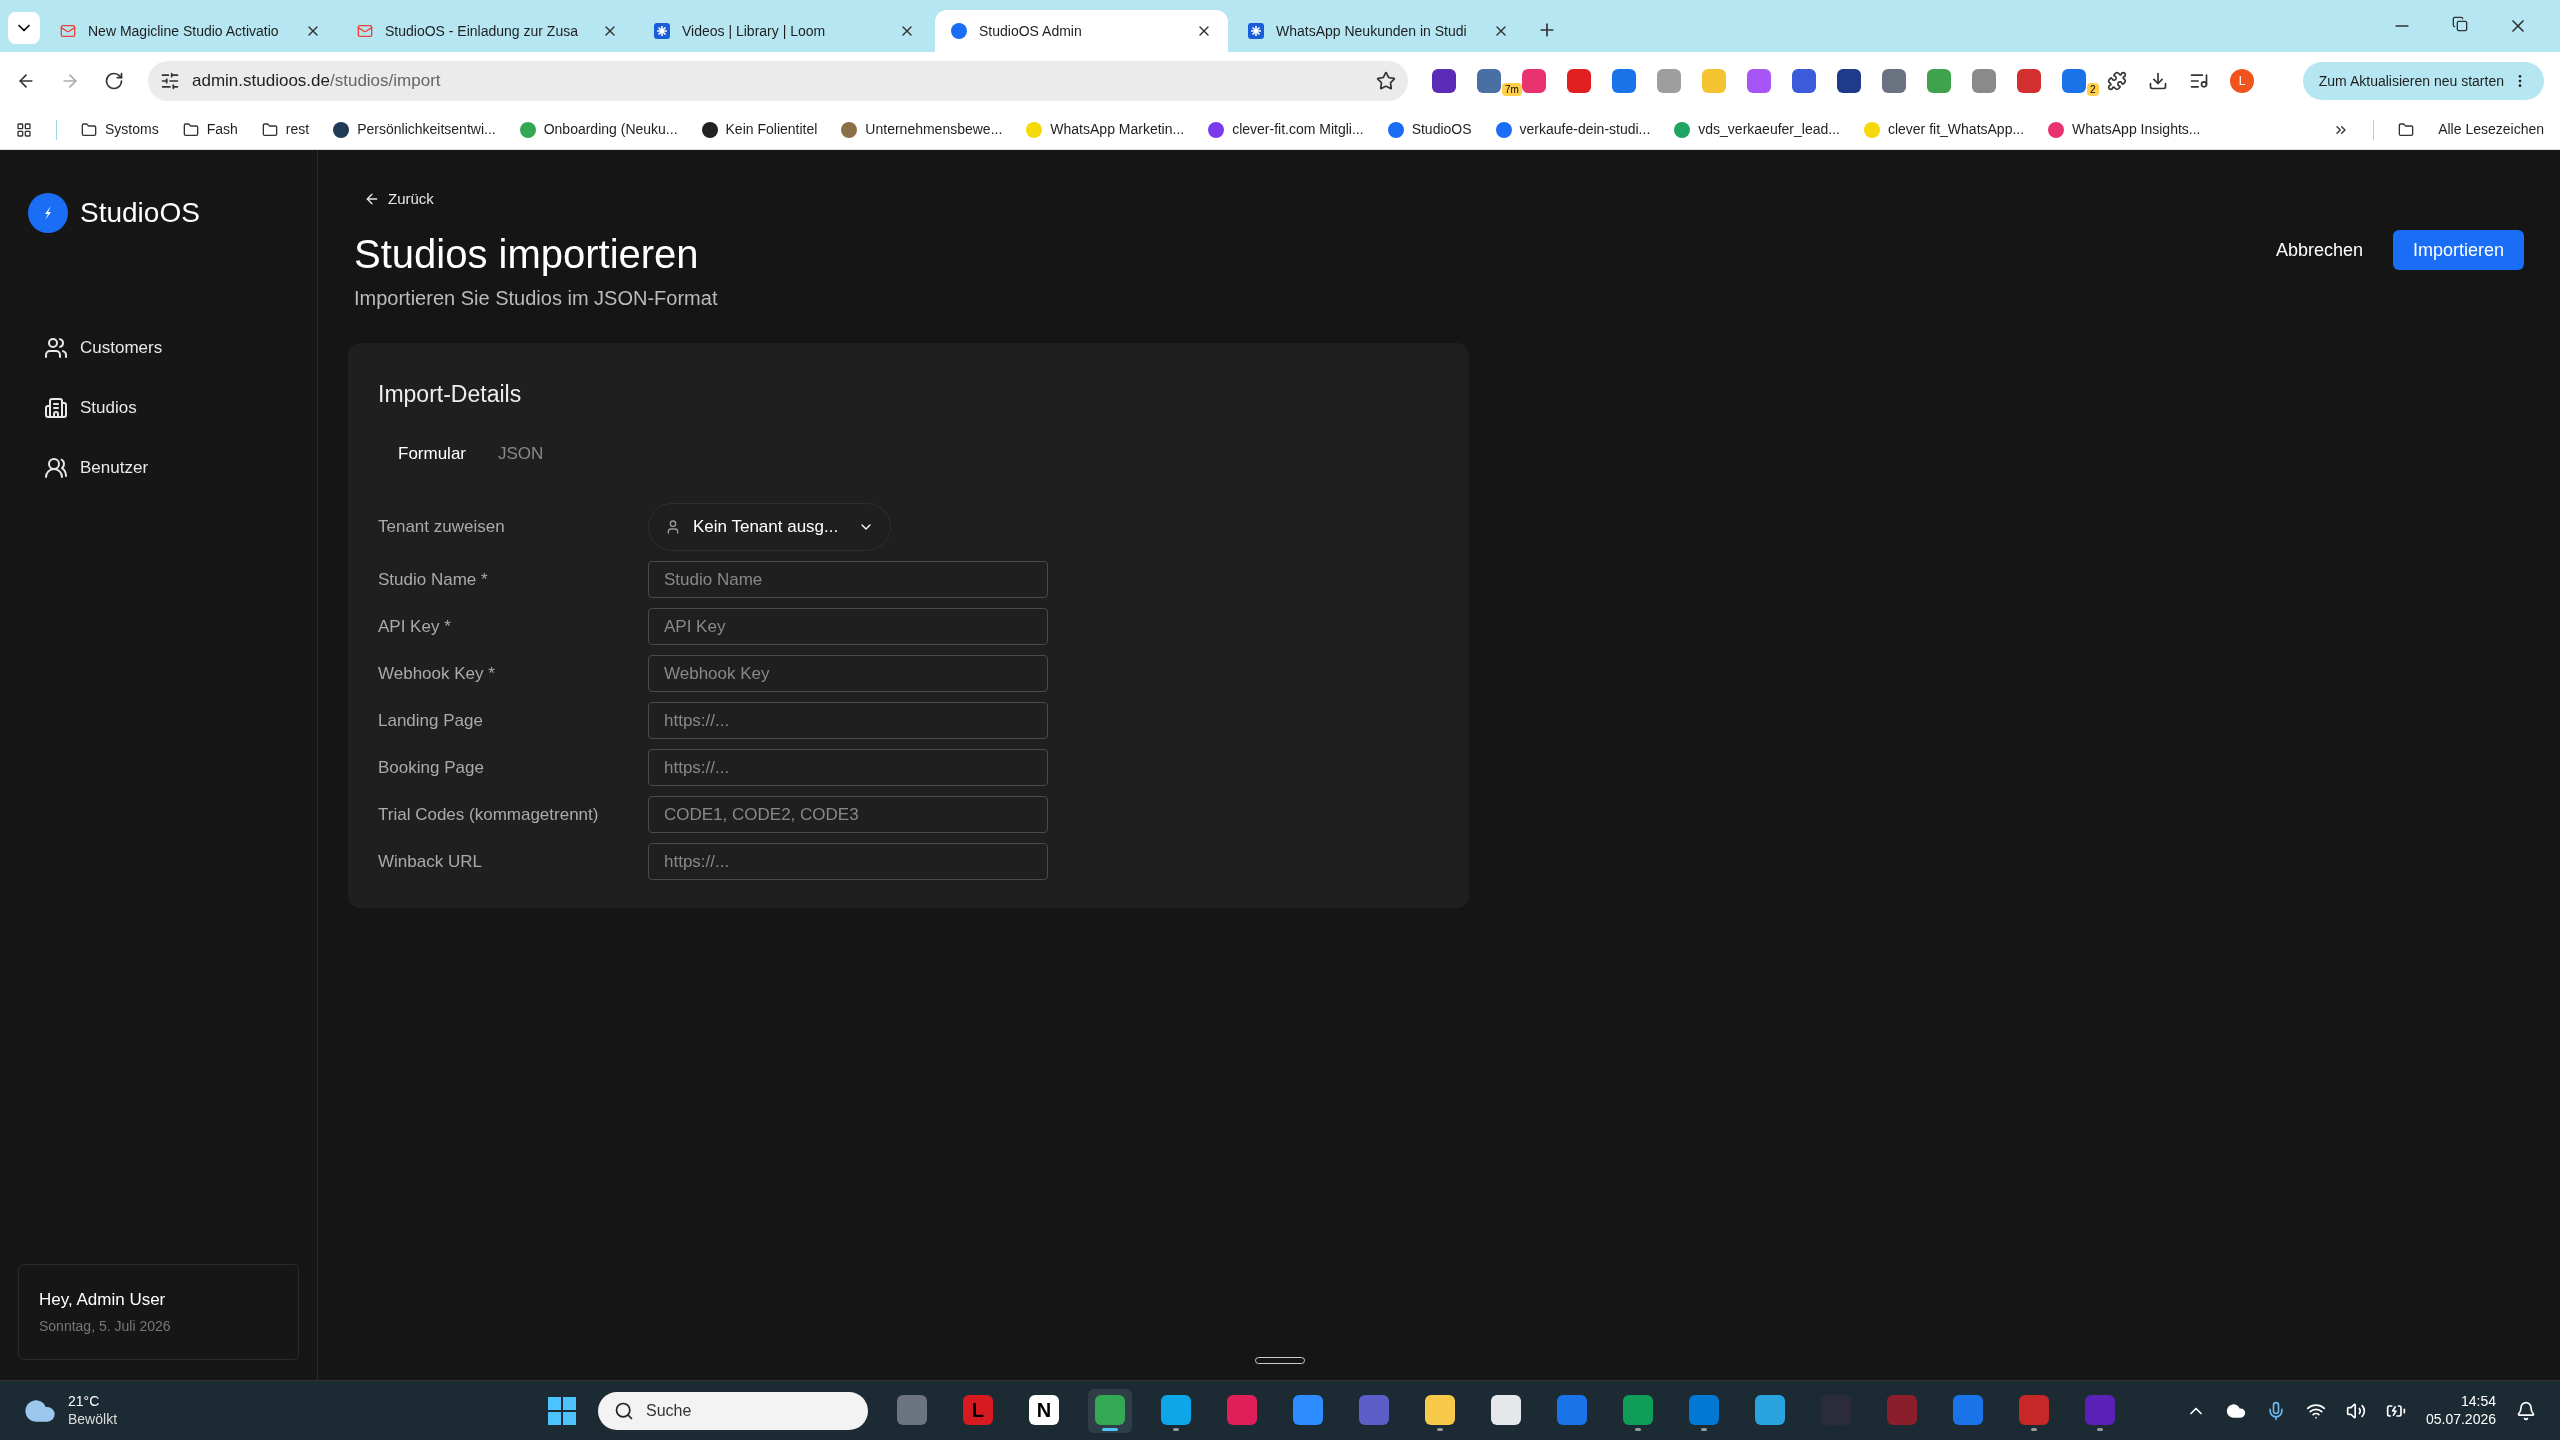  I want to click on nav-item: Customers, so click(166, 348).